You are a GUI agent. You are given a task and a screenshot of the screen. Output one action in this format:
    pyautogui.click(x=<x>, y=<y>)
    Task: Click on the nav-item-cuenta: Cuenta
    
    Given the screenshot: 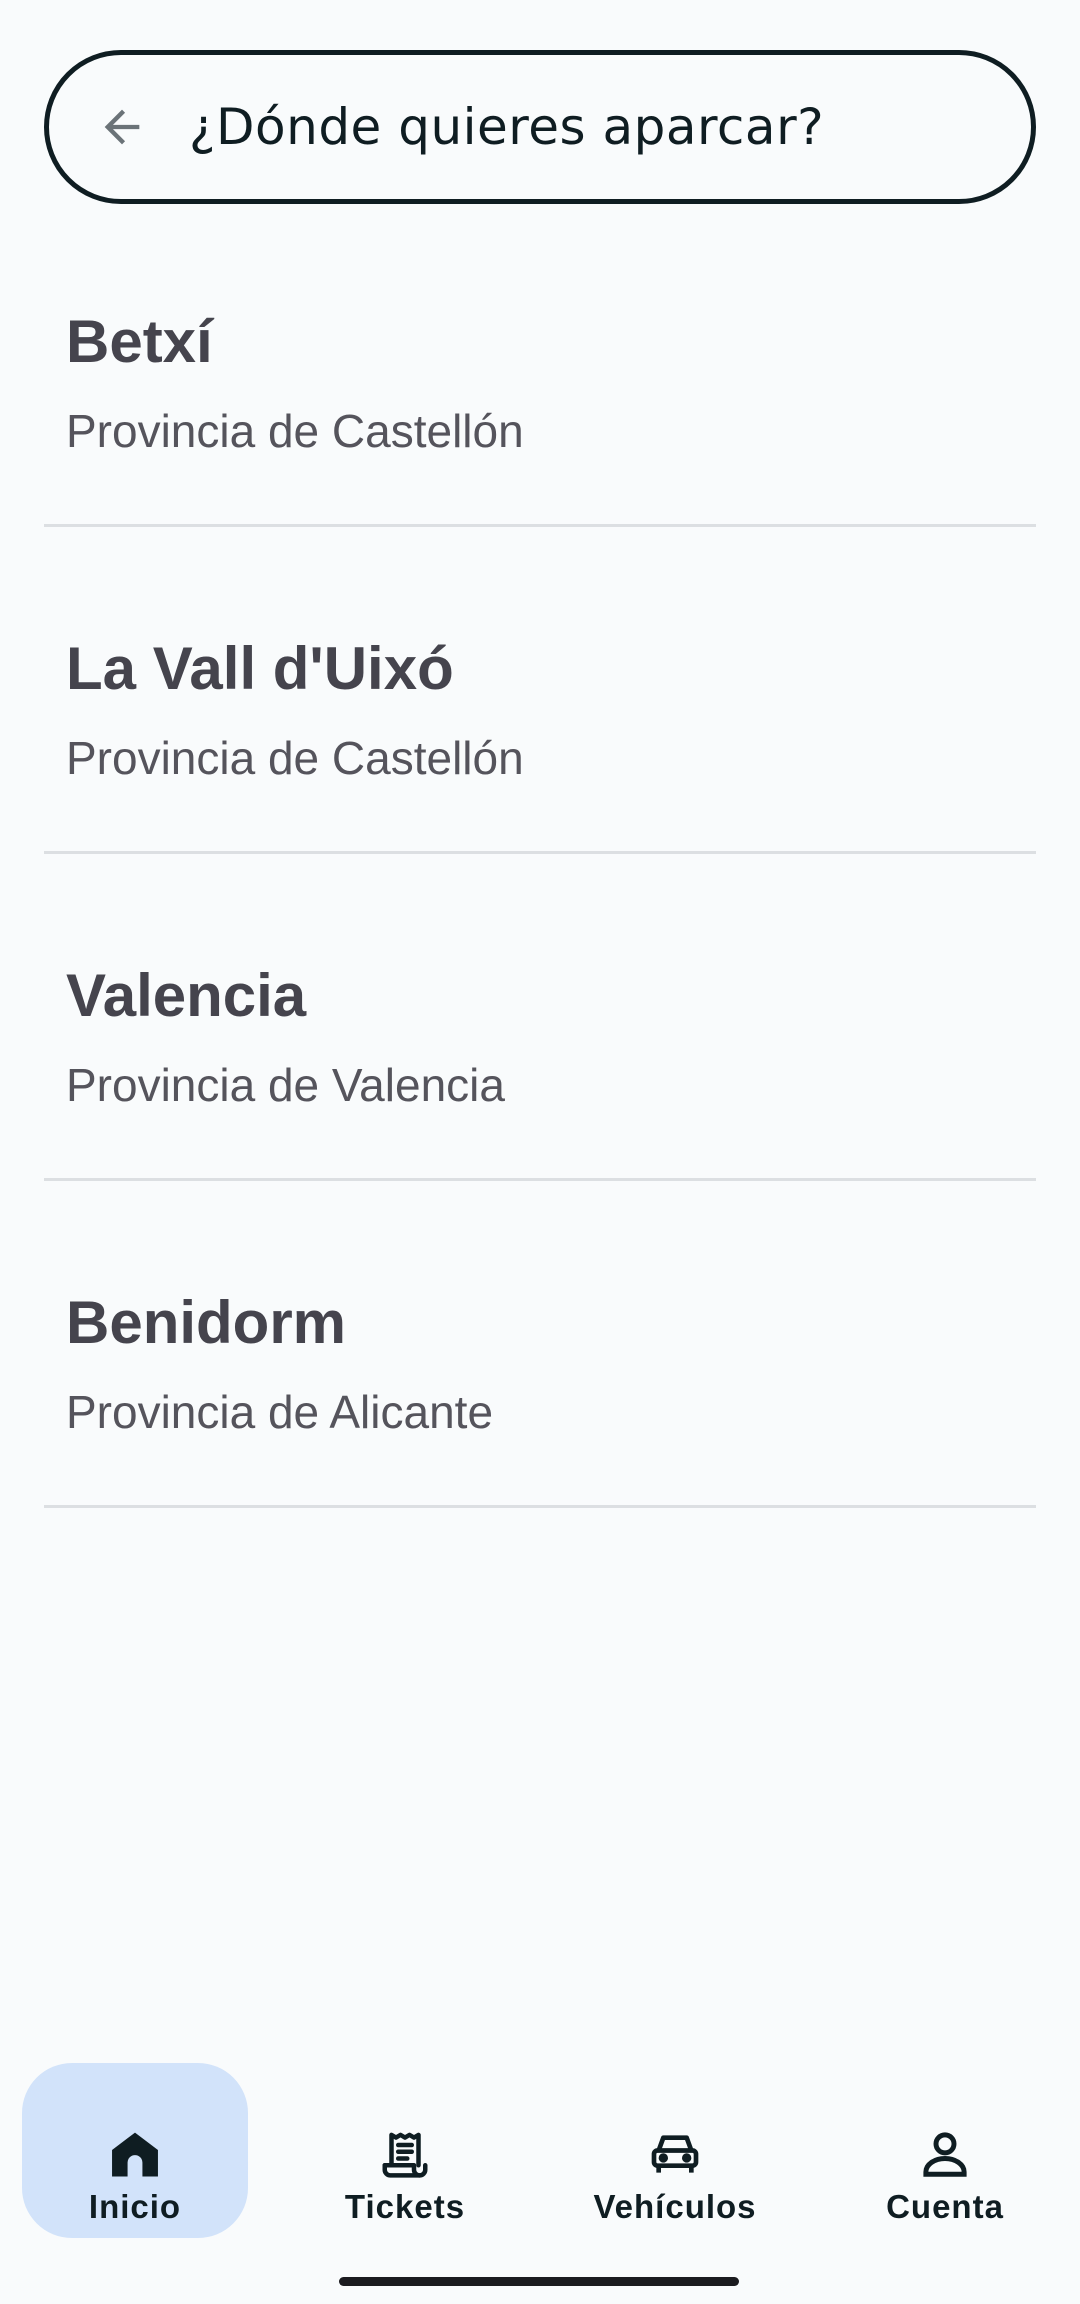 What is the action you would take?
    pyautogui.click(x=945, y=2150)
    